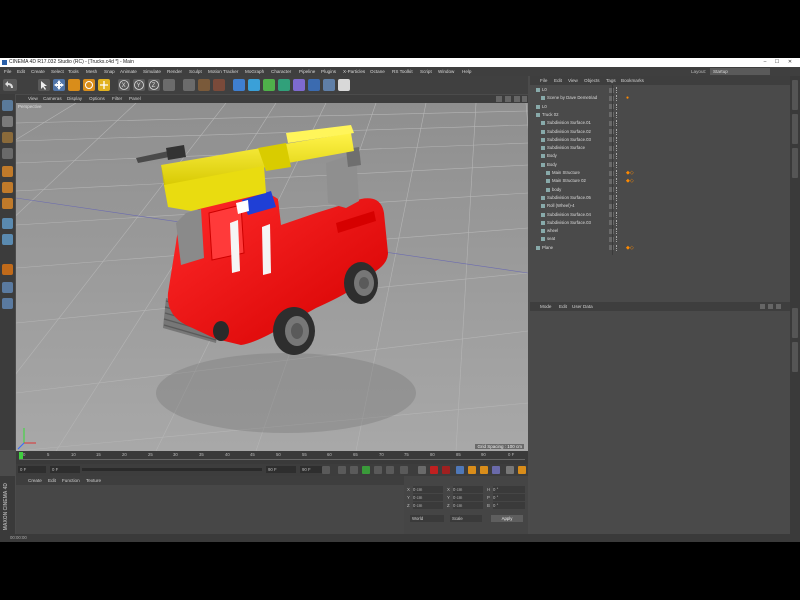  What do you see at coordinates (7, 203) in the screenshot?
I see `polygons-mode-icon` at bounding box center [7, 203].